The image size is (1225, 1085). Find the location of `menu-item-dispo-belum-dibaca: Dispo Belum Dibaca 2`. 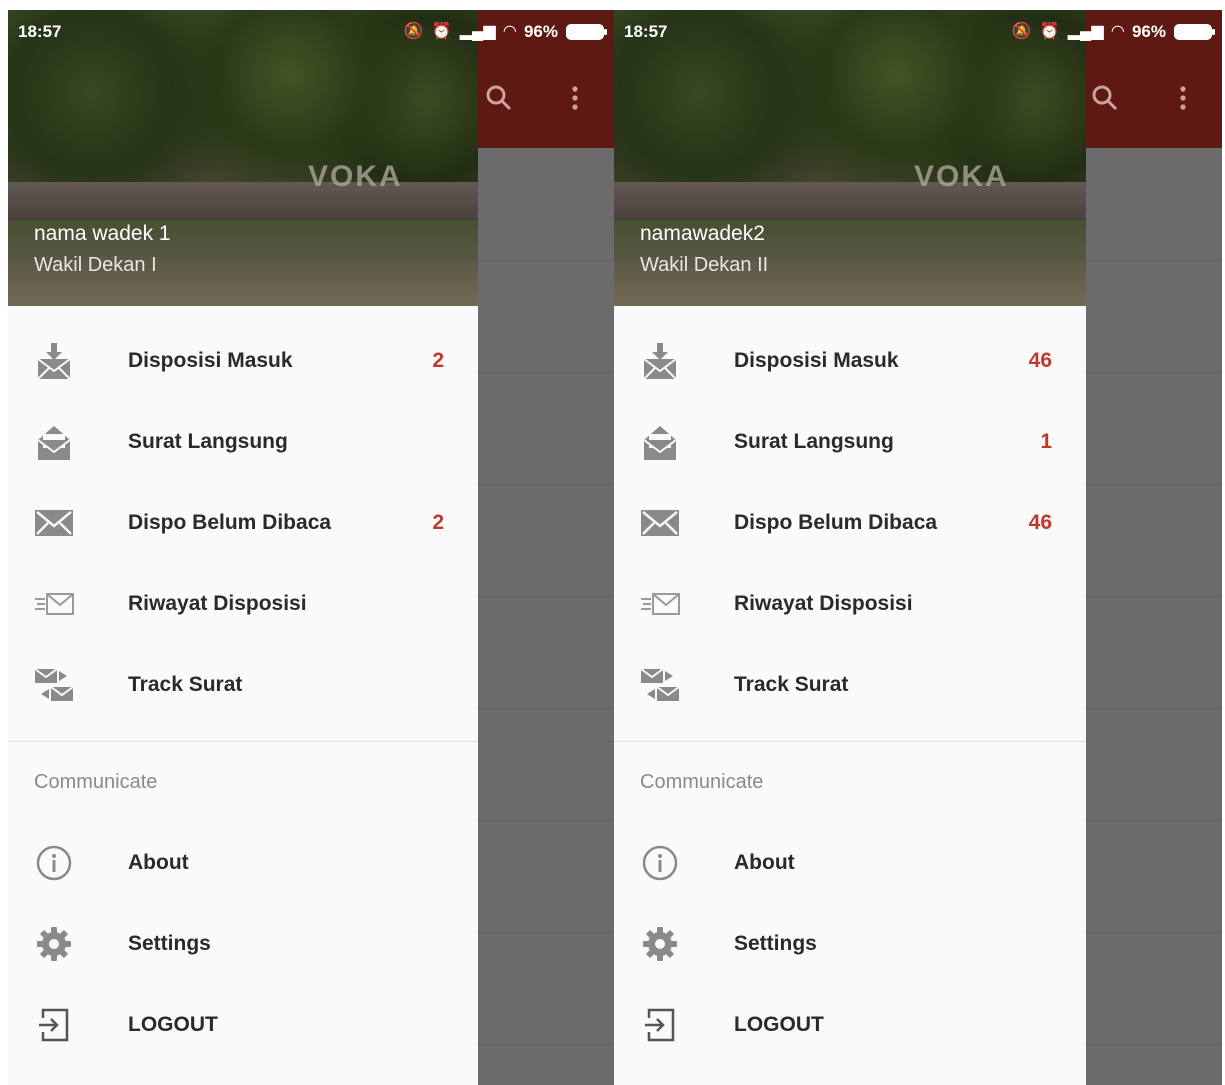

menu-item-dispo-belum-dibaca: Dispo Belum Dibaca 2 is located at coordinates (243, 522).